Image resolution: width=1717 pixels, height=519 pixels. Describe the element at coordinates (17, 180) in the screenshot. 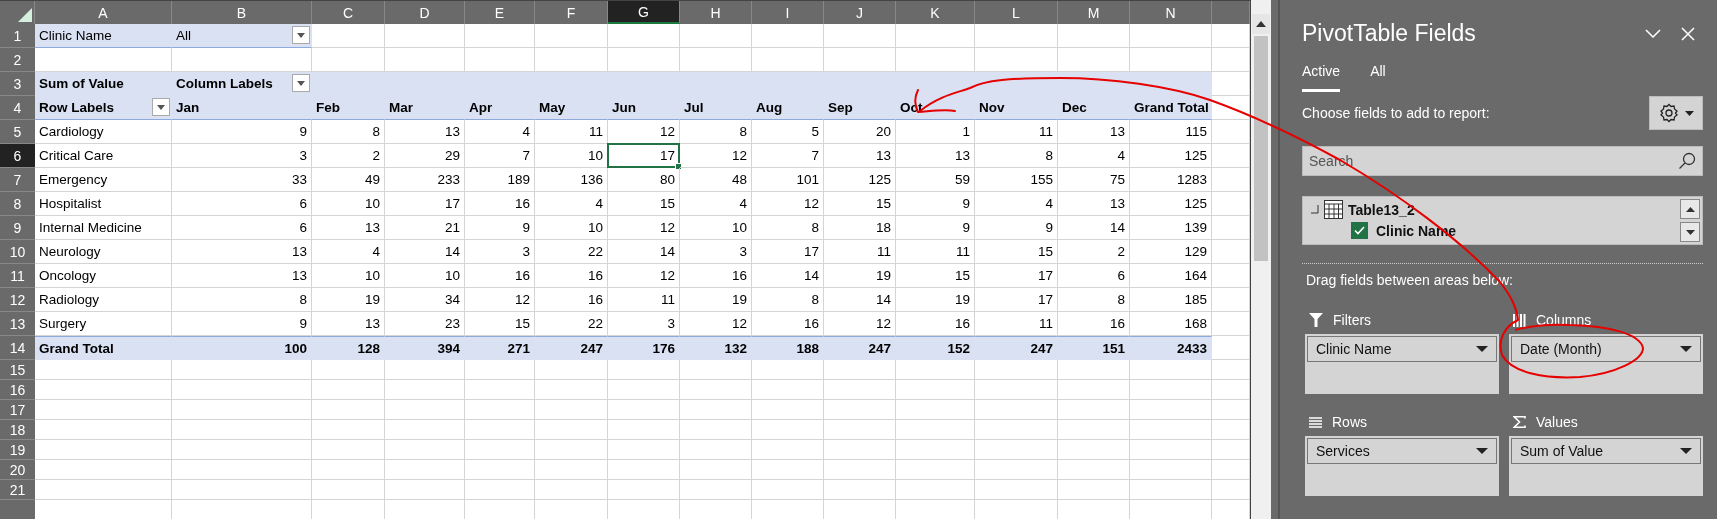

I see `row-header: 7` at that location.